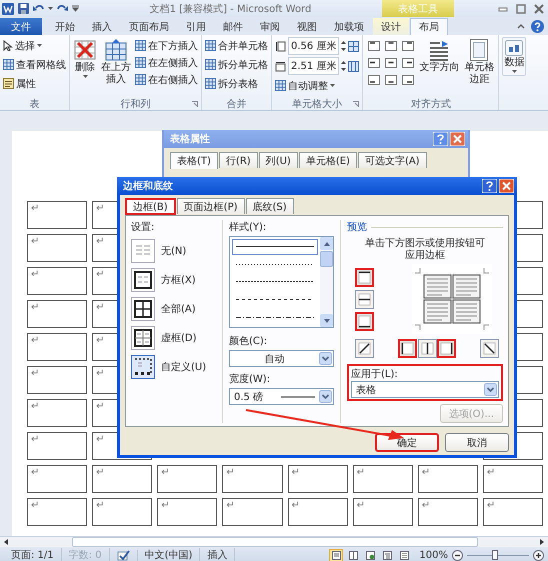  Describe the element at coordinates (439, 56) in the screenshot. I see `text-direction-button: 文字方向` at that location.